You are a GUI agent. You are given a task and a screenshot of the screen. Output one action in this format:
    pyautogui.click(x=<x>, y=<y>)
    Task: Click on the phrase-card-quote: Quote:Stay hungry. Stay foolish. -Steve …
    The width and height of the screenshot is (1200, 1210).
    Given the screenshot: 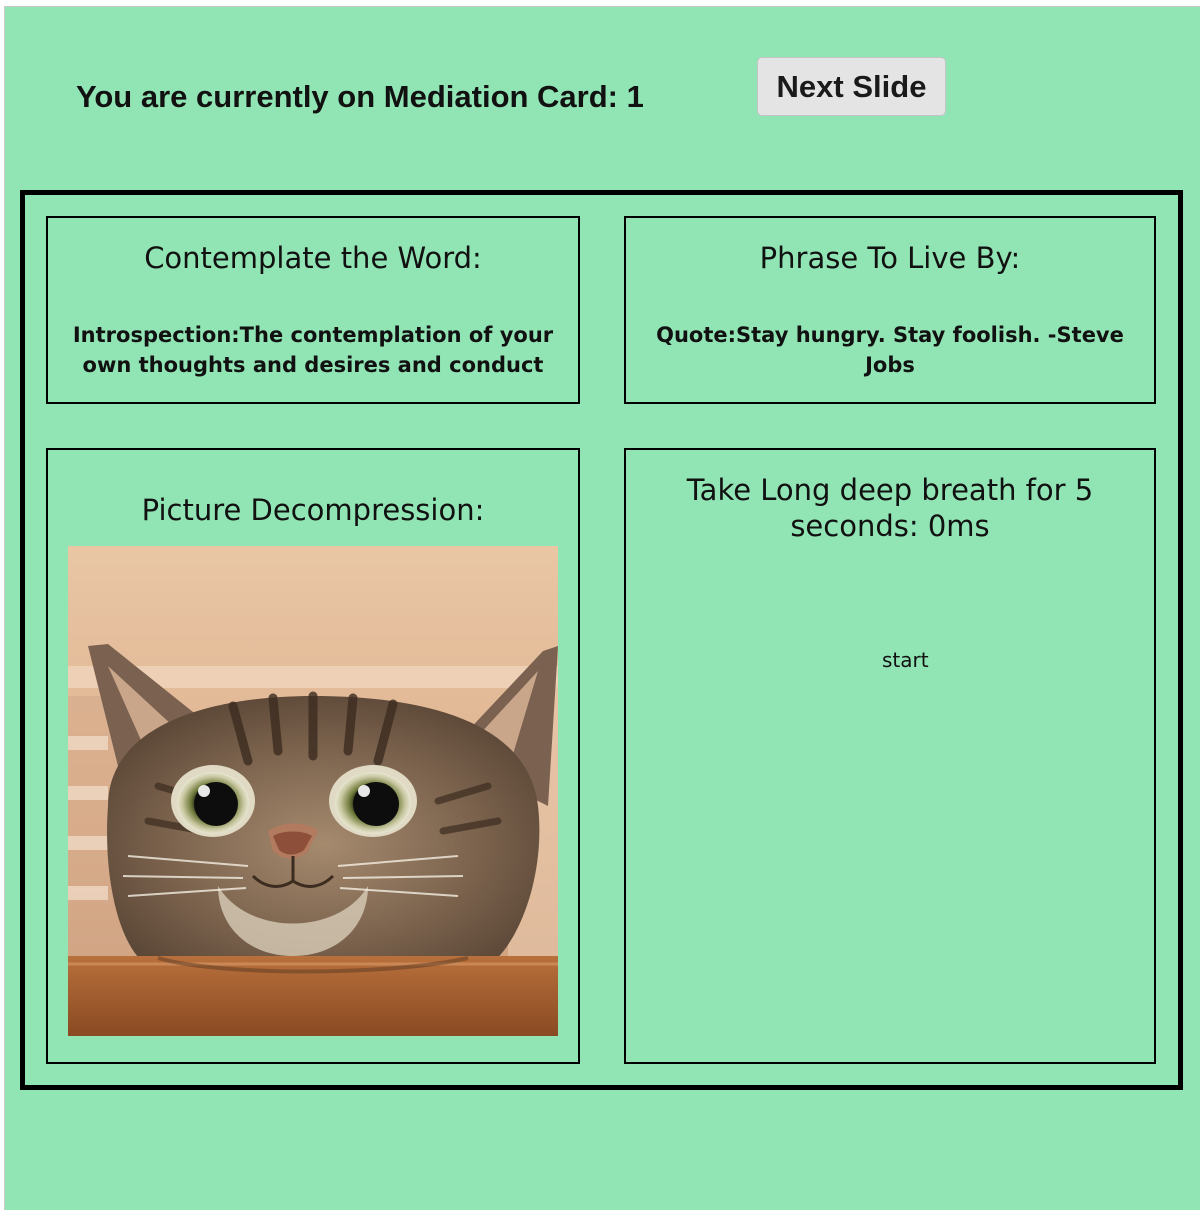 What is the action you would take?
    pyautogui.click(x=890, y=350)
    